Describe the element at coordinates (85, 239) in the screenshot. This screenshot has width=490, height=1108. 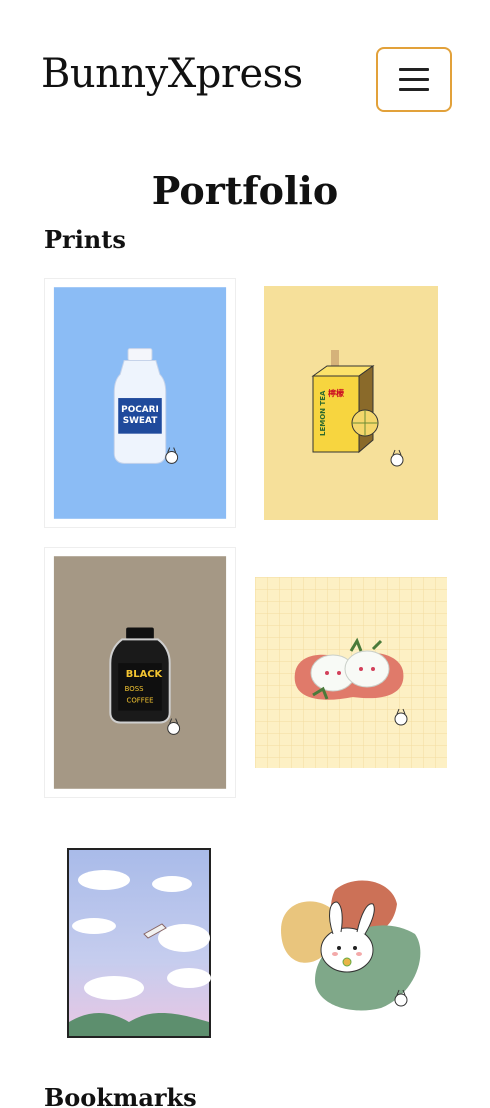
I see `section-title-prints: Prints` at that location.